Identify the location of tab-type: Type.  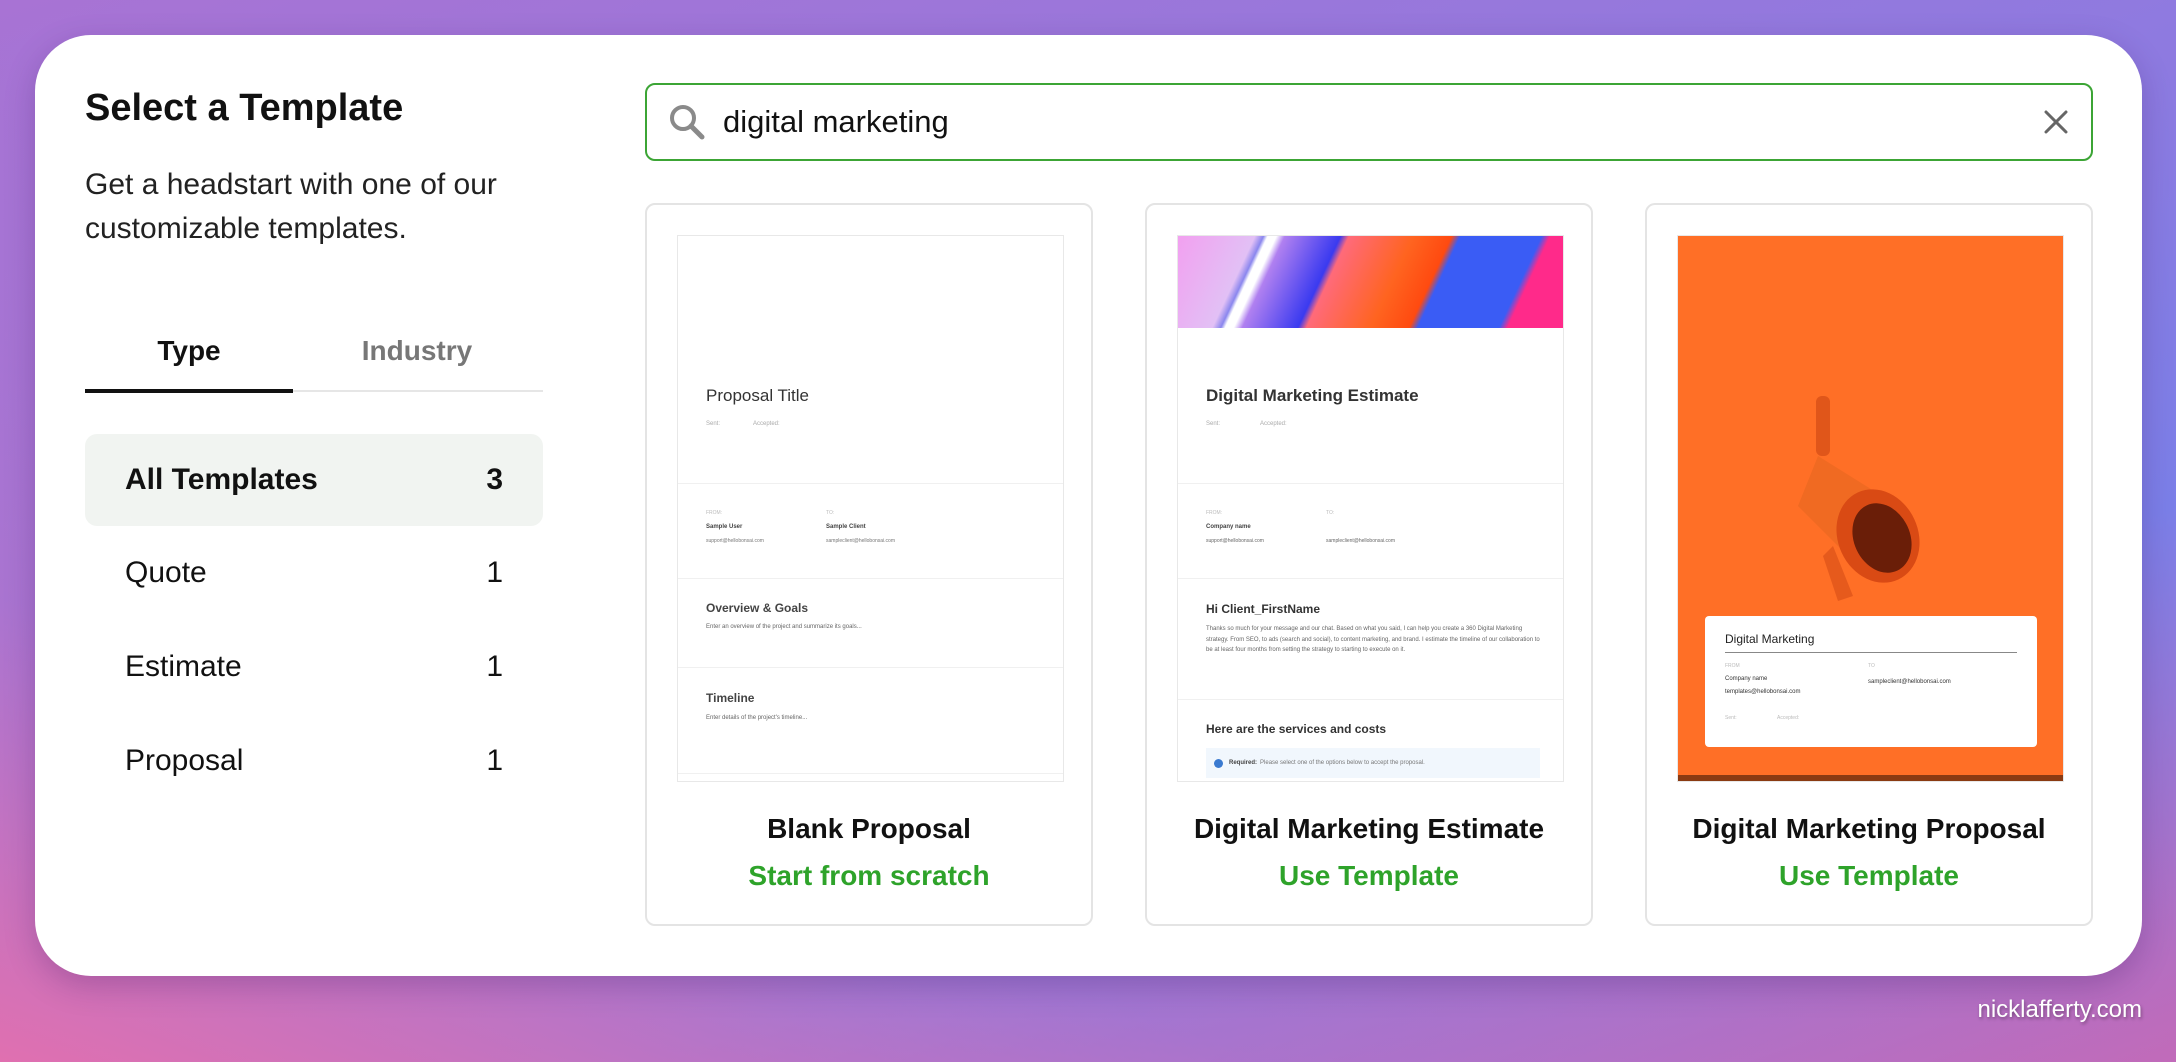
(189, 351).